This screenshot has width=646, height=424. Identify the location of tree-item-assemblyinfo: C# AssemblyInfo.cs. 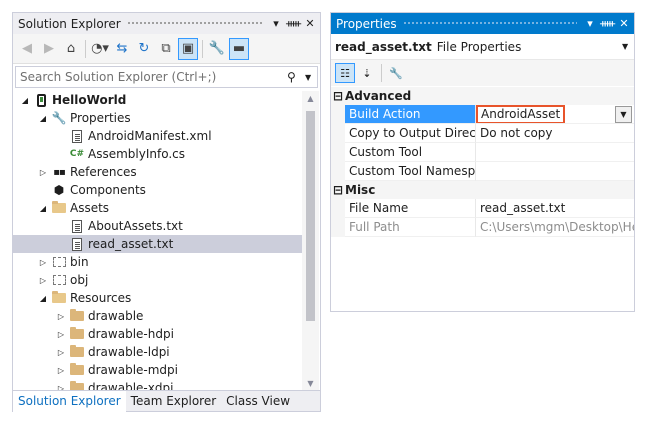
(158, 154).